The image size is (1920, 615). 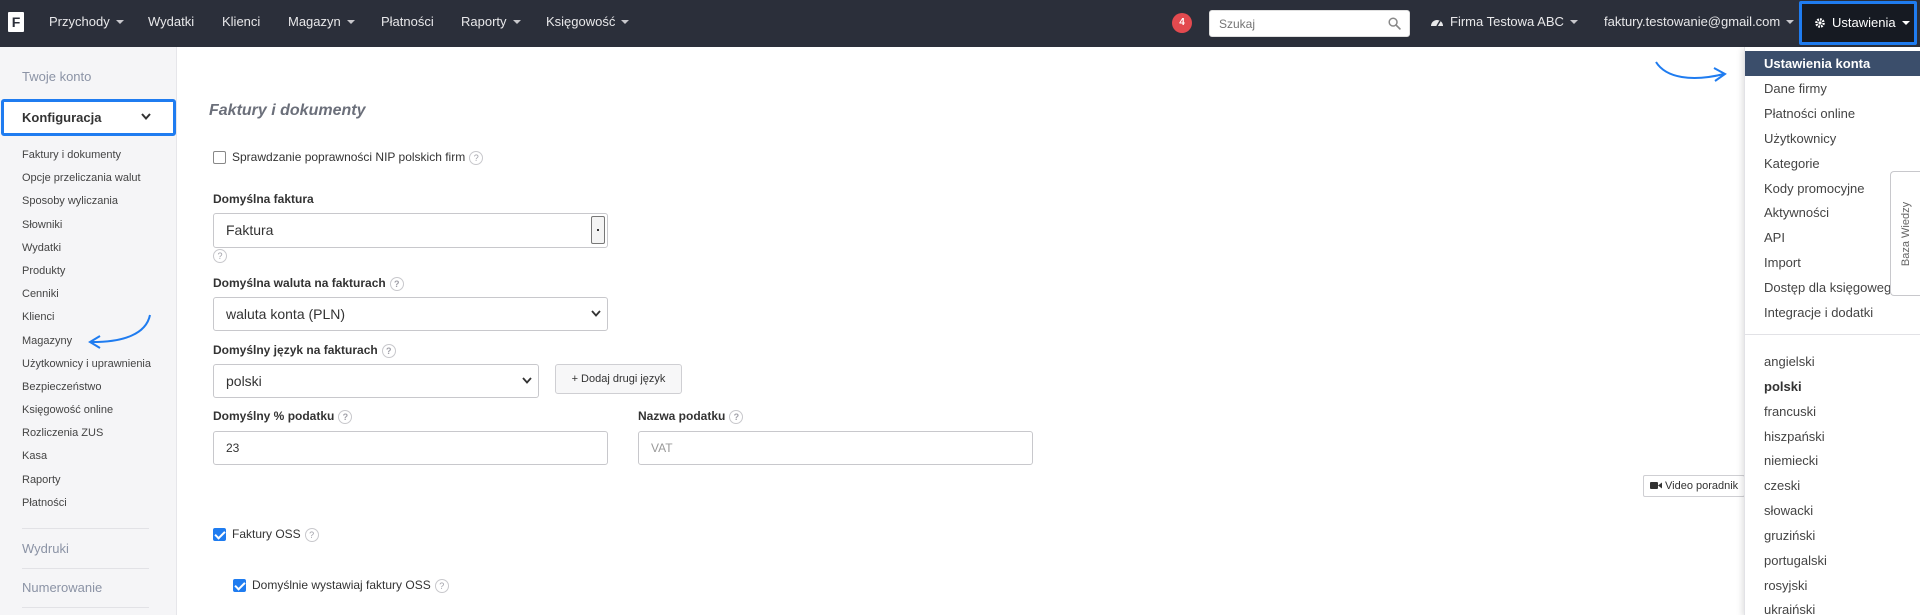 I want to click on notification-badge: 4, so click(x=1182, y=23).